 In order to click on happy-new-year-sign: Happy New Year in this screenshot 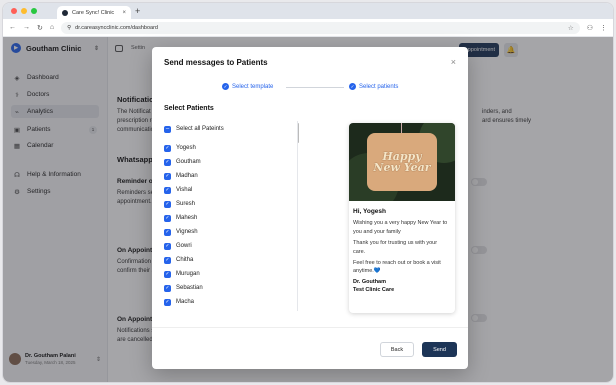, I will do `click(402, 162)`.